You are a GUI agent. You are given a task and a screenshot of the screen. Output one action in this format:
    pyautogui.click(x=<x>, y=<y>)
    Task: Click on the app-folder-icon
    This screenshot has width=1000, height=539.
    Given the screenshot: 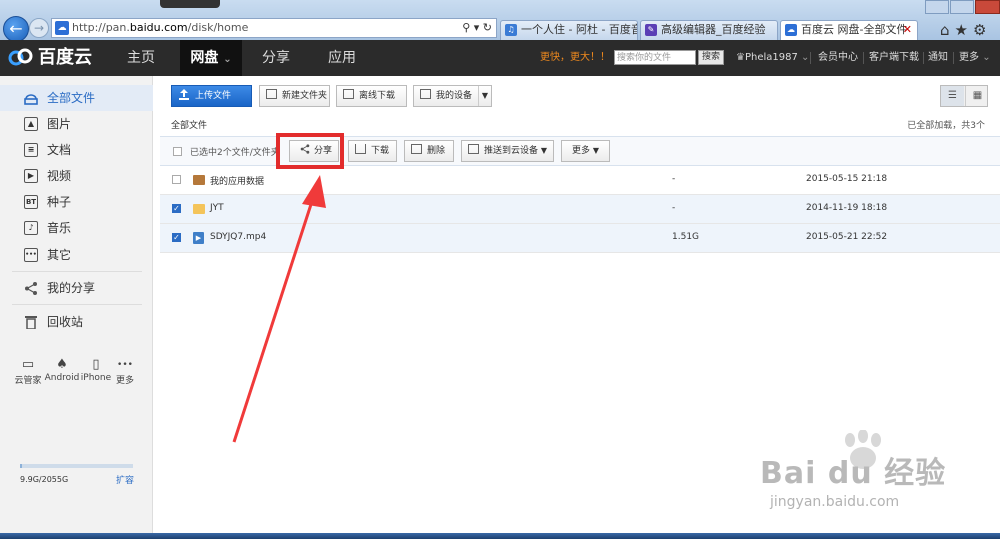 What is the action you would take?
    pyautogui.click(x=199, y=180)
    